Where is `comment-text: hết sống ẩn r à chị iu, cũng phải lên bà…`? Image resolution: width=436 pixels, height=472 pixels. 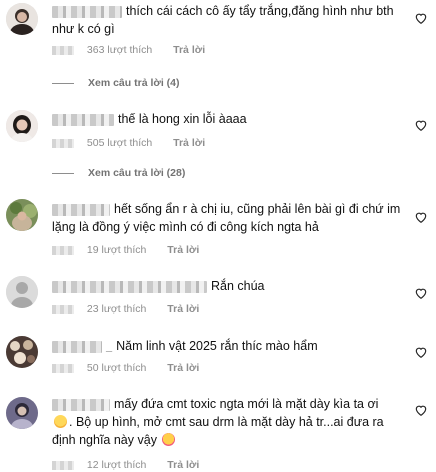
comment-text: hết sống ẩn r à chị iu, cũng phải lên bà… is located at coordinates (226, 218).